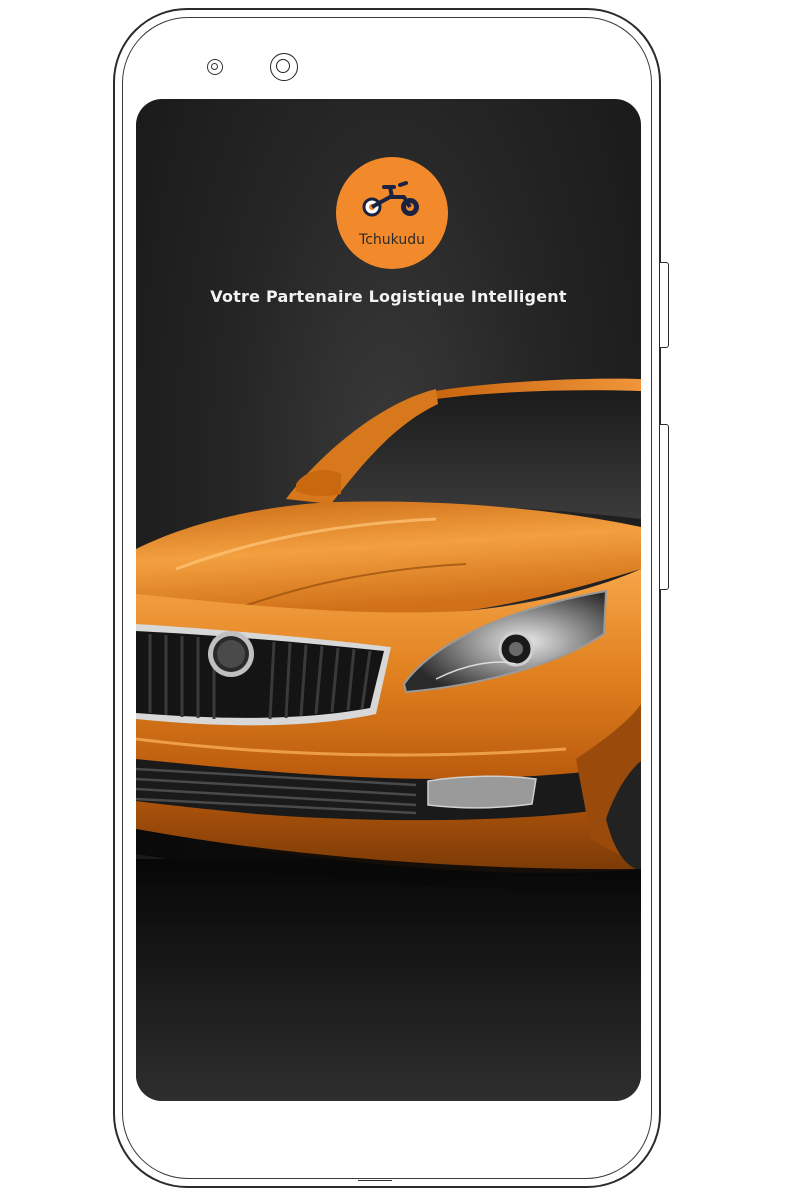 This screenshot has height=1200, width=800. I want to click on front-camera, so click(284, 67).